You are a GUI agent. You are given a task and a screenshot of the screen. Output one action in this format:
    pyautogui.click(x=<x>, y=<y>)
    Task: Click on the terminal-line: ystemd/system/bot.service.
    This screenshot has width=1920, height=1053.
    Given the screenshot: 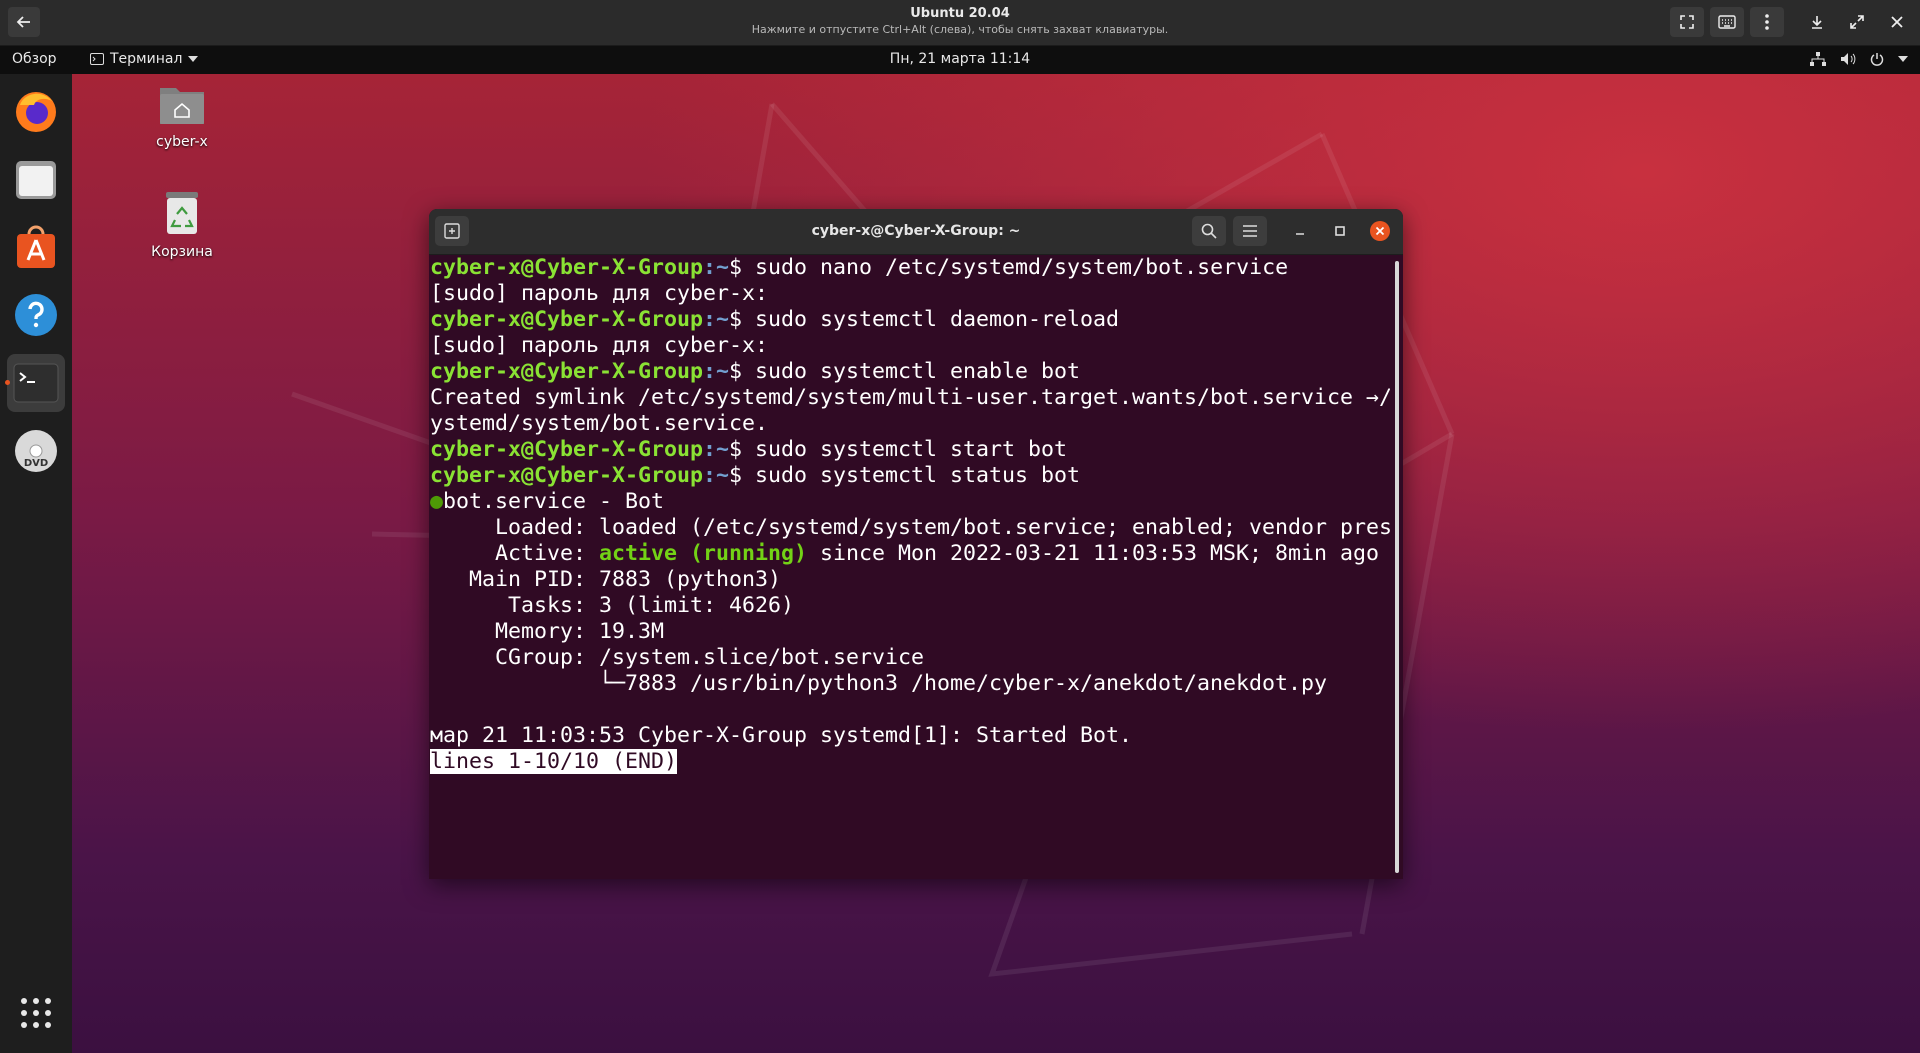 What is the action you would take?
    pyautogui.click(x=599, y=423)
    